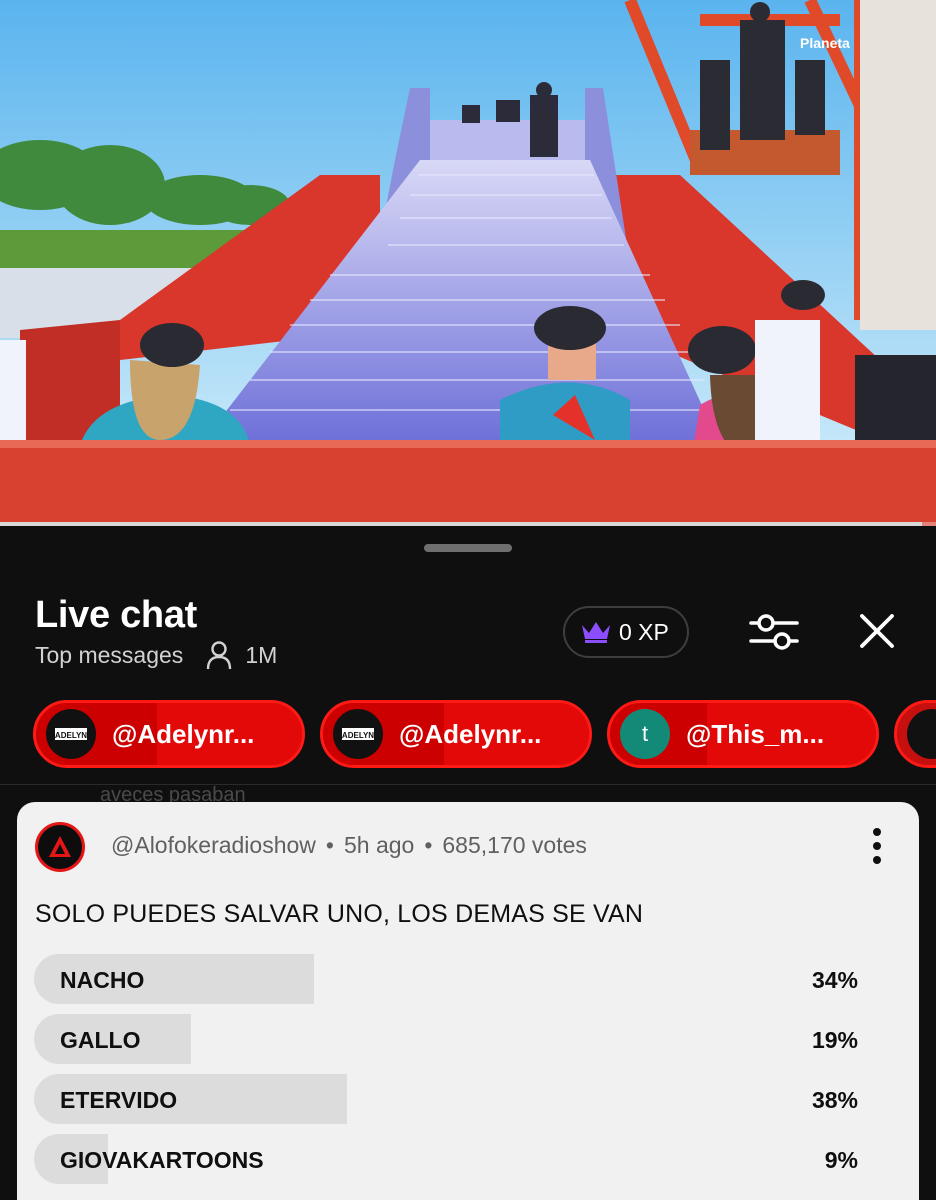  What do you see at coordinates (339, 914) in the screenshot?
I see `poll-question: SOLO PUEDES SALVAR UNO, LOS DEMAS SE VAN` at bounding box center [339, 914].